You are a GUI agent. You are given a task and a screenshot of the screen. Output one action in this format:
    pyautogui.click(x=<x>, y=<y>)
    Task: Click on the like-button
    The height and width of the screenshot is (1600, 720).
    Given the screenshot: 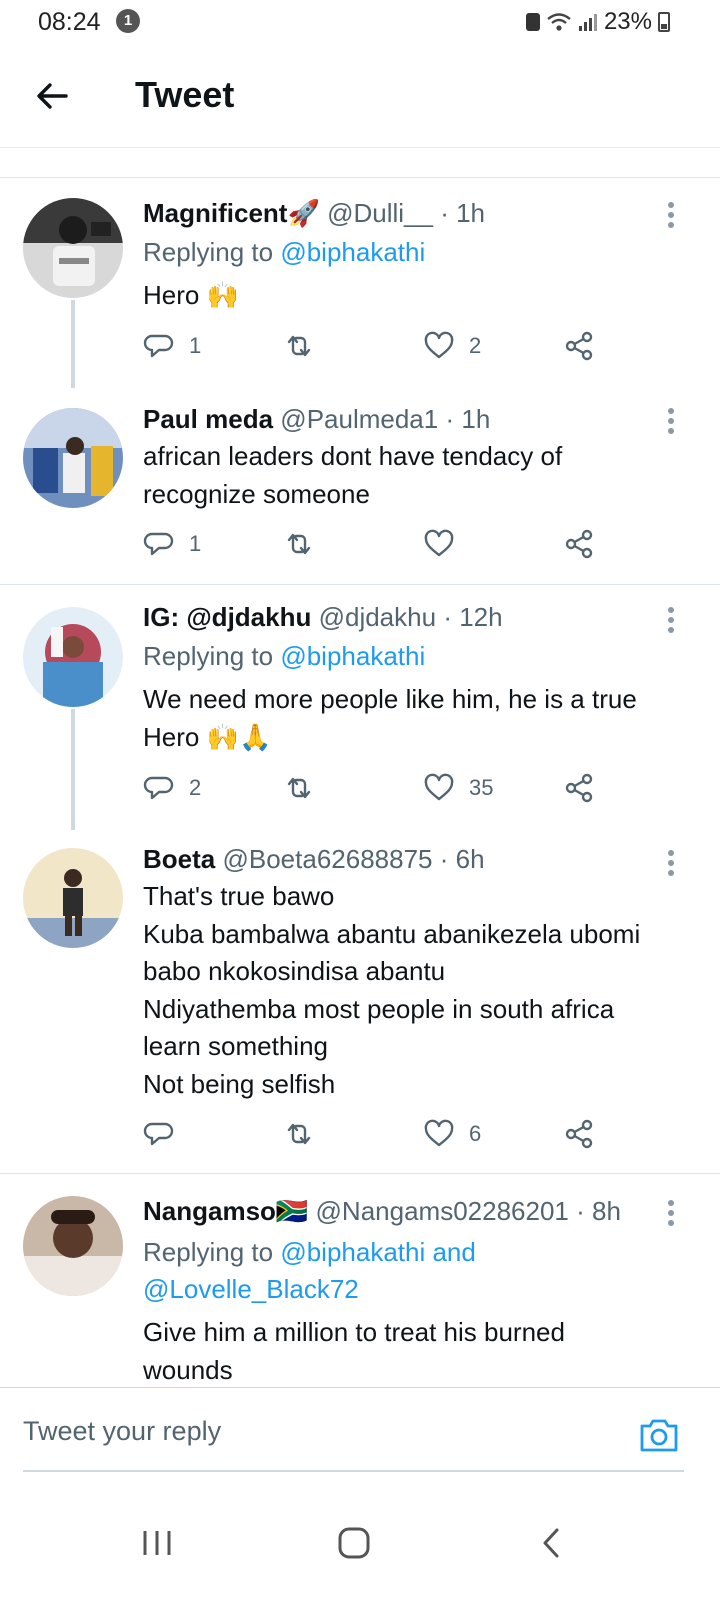 What is the action you would take?
    pyautogui.click(x=446, y=544)
    